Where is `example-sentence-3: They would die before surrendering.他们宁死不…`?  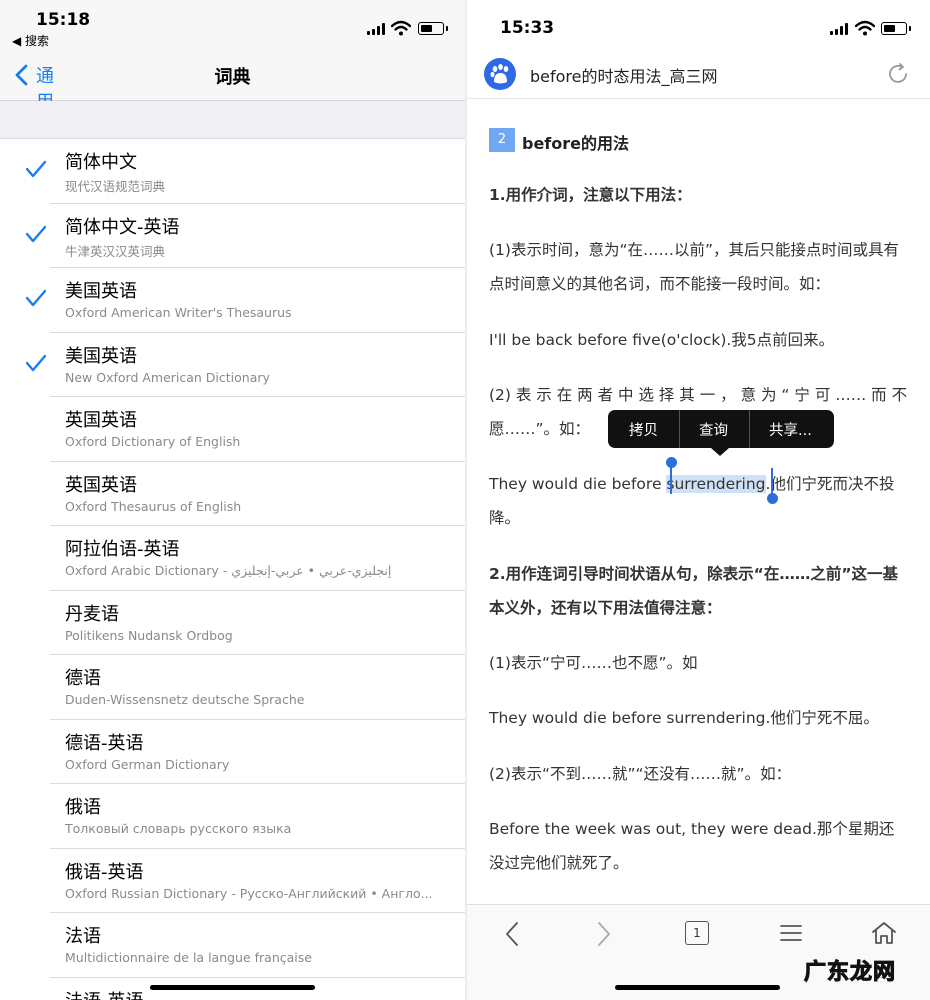
example-sentence-3: They would die before surrendering.他们宁死不… is located at coordinates (684, 718).